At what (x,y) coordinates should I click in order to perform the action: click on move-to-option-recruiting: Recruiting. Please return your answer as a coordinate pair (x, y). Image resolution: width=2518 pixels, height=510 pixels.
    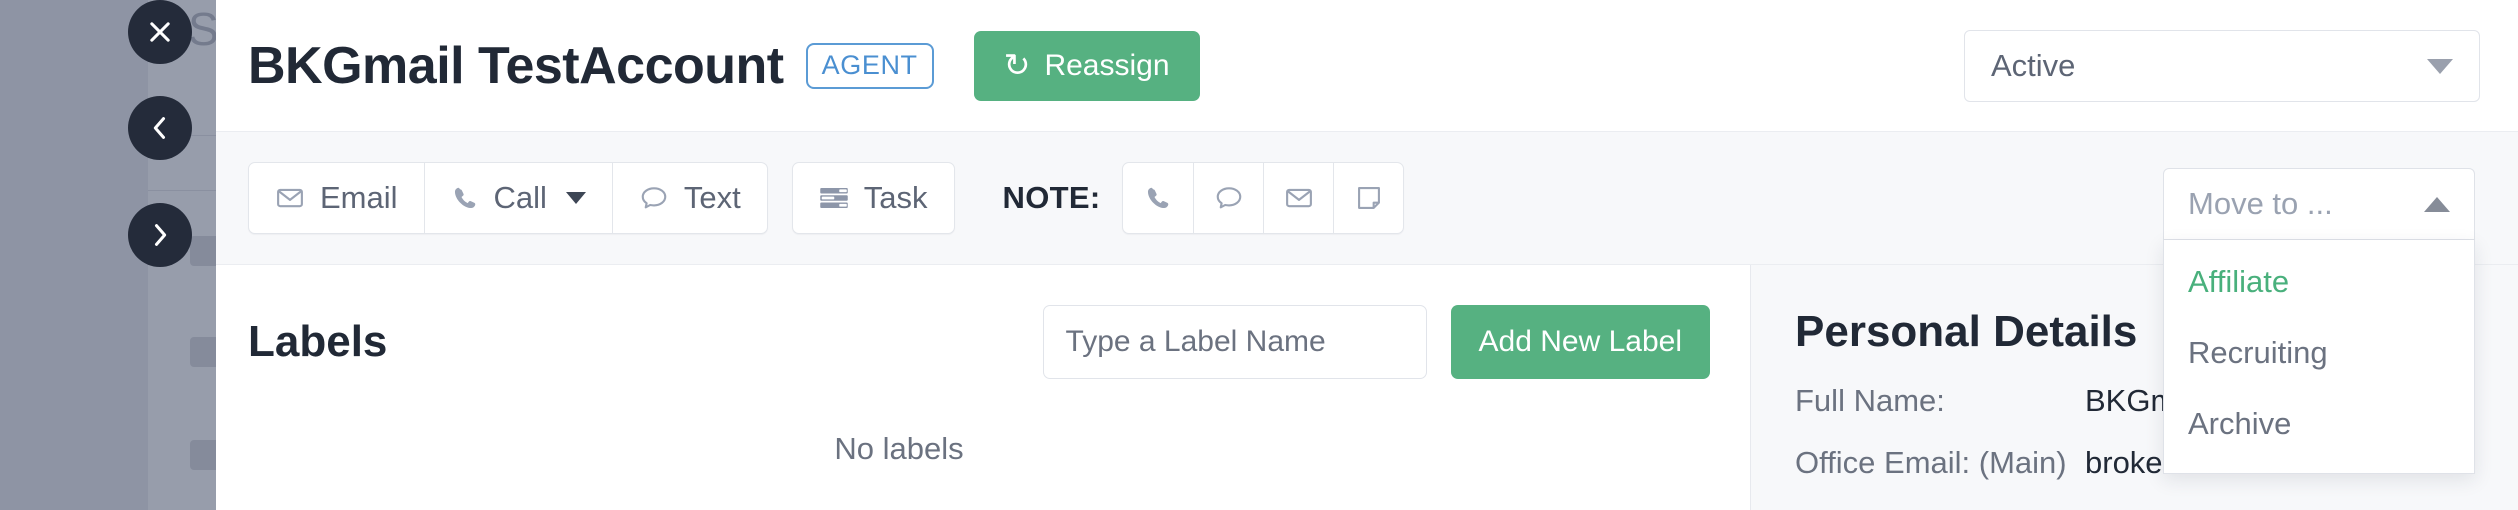
    Looking at the image, I should click on (2319, 352).